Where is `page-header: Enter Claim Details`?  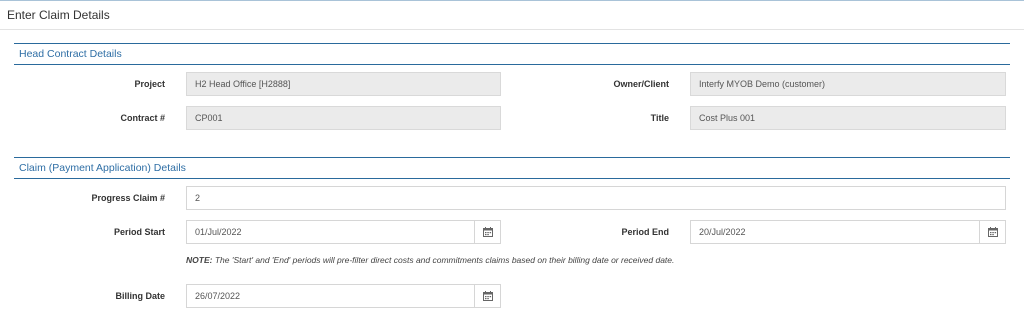 page-header: Enter Claim Details is located at coordinates (512, 15).